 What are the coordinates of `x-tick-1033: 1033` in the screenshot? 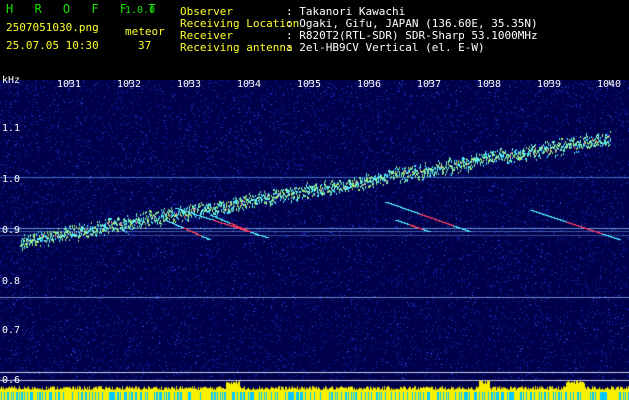 It's located at (189, 84).